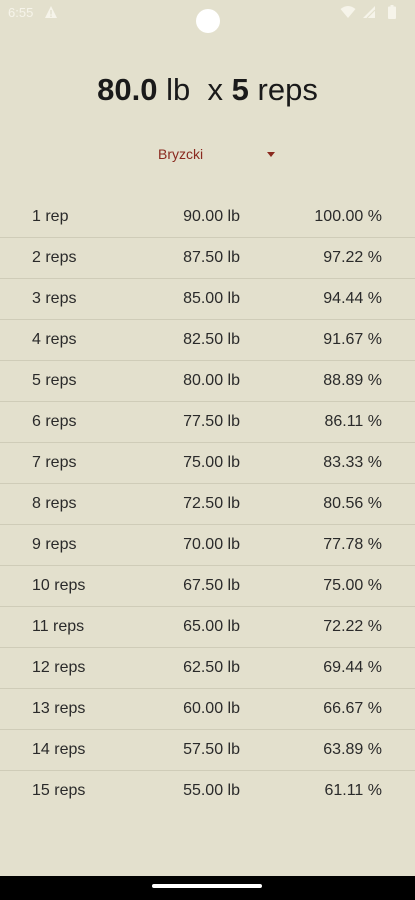  Describe the element at coordinates (211, 790) in the screenshot. I see `weight-cell: 55.00 lb` at that location.